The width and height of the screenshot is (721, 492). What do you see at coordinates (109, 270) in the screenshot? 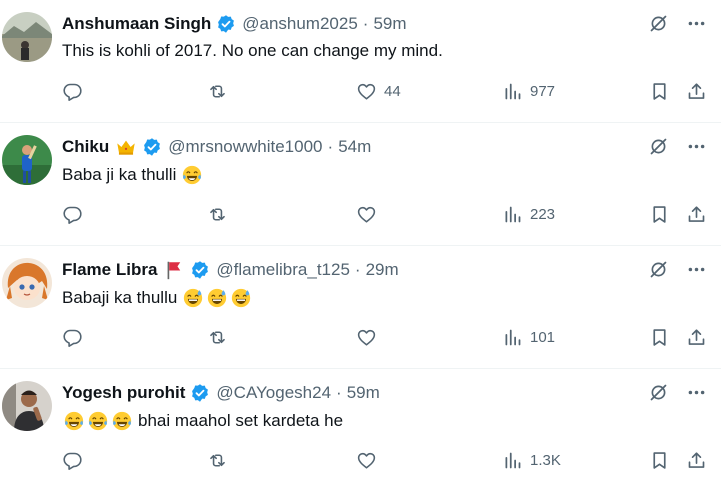
I see `display-name: Flame Libra` at bounding box center [109, 270].